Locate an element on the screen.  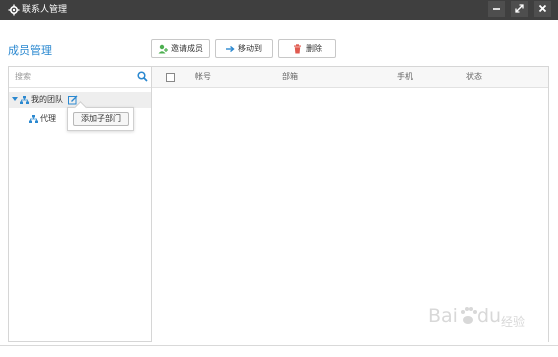
title-bar: 联系人管理 is located at coordinates (279, 10).